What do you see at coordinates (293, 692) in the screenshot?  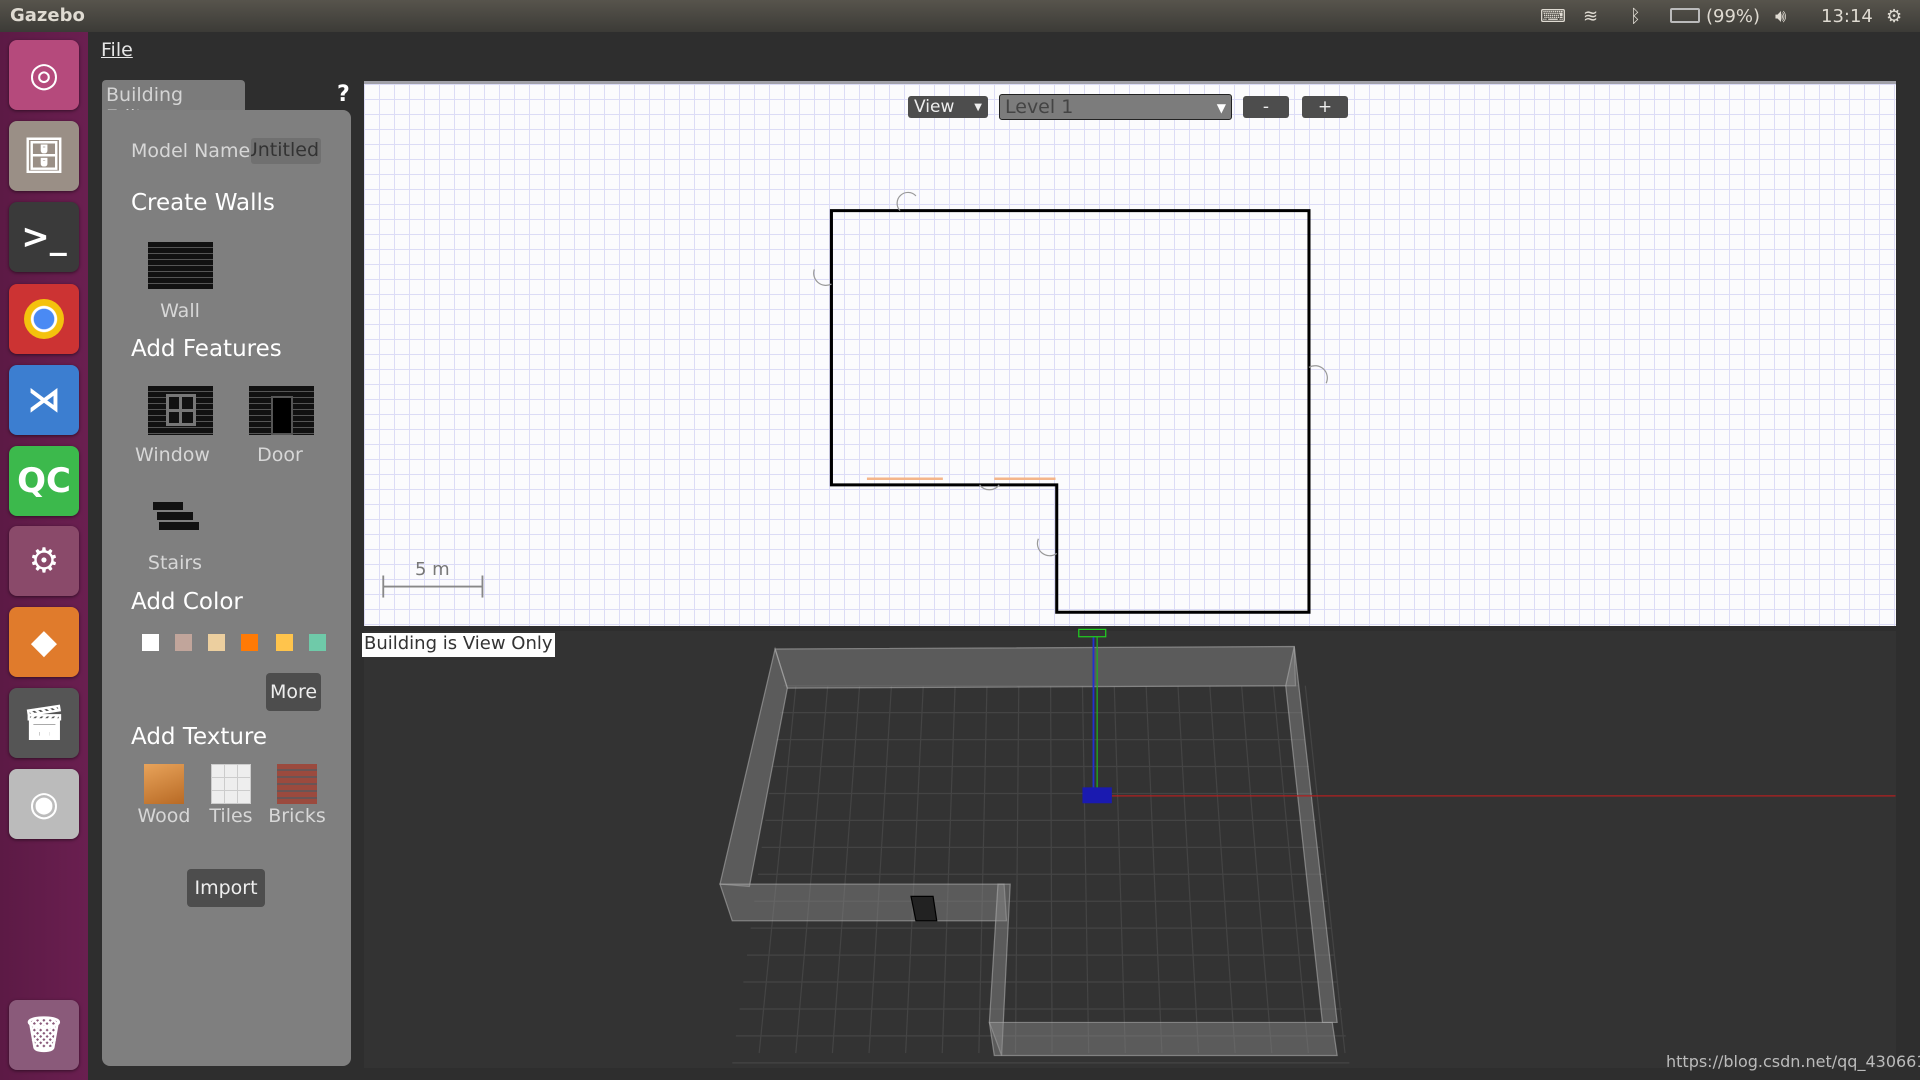 I see `more-colors-button: More` at bounding box center [293, 692].